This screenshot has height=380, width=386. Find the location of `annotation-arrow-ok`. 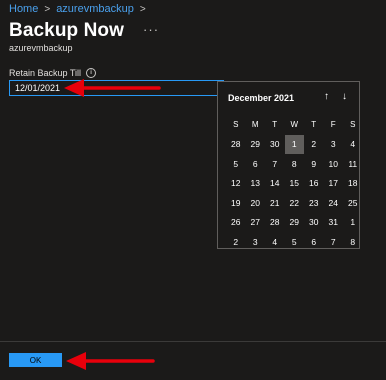

annotation-arrow-ok is located at coordinates (110, 361).